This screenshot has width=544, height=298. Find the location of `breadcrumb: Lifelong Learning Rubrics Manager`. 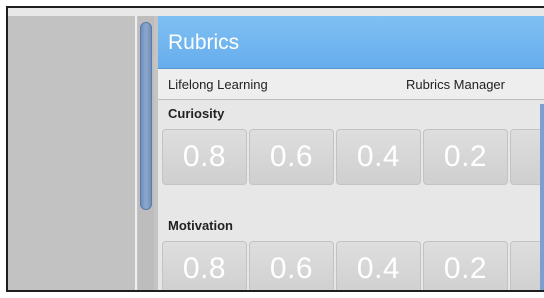

breadcrumb: Lifelong Learning Rubrics Manager is located at coordinates (351, 84).